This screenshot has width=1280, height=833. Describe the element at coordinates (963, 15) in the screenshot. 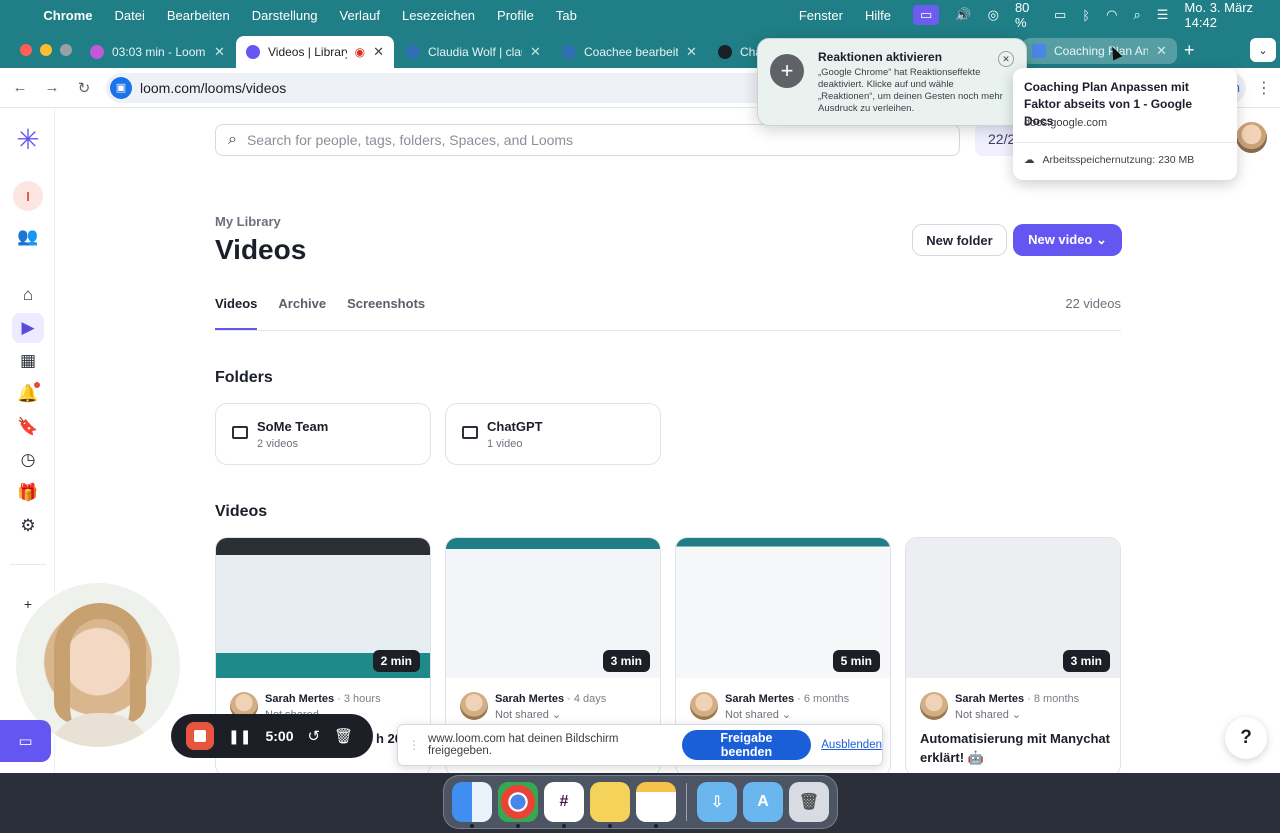

I see `volume-icon: 🔊` at that location.